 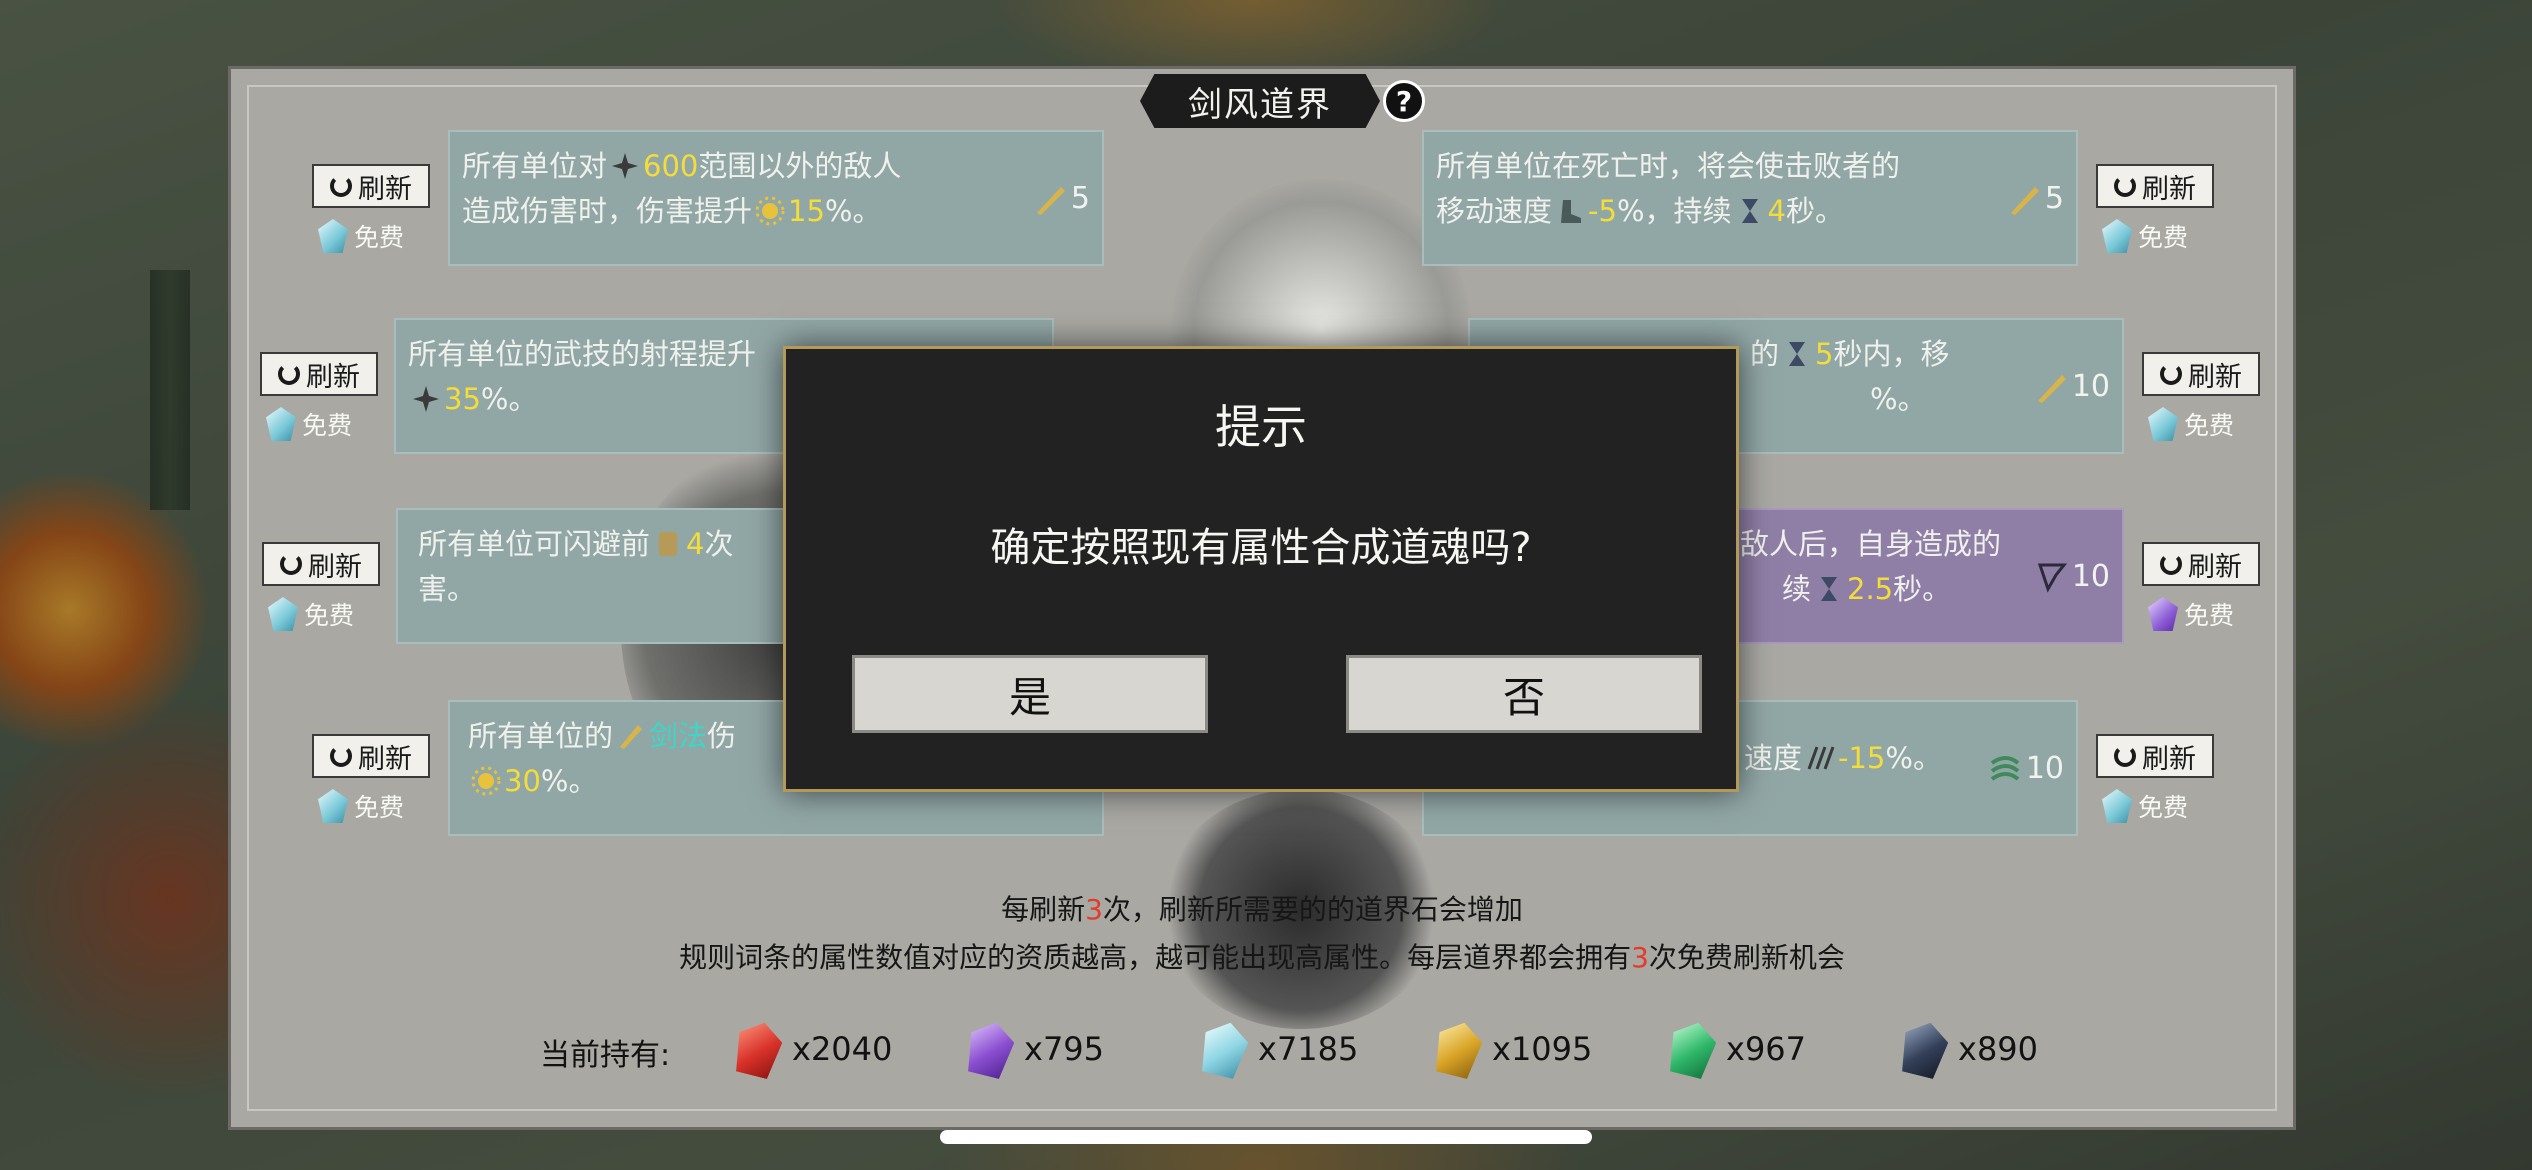 What do you see at coordinates (1970, 1049) in the screenshot?
I see `currency-dark: x890` at bounding box center [1970, 1049].